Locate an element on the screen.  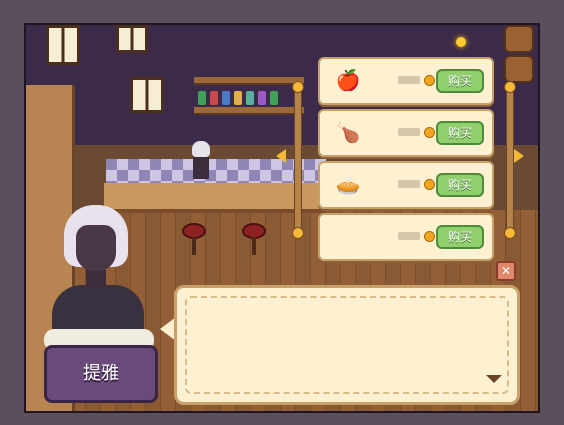
portrait-face is located at coordinates (96, 248).